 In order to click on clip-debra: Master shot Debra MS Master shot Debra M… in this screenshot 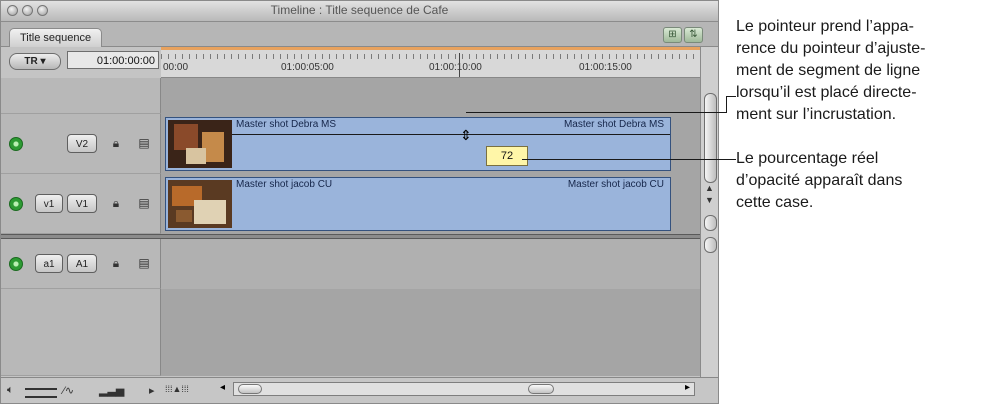, I will do `click(418, 144)`.